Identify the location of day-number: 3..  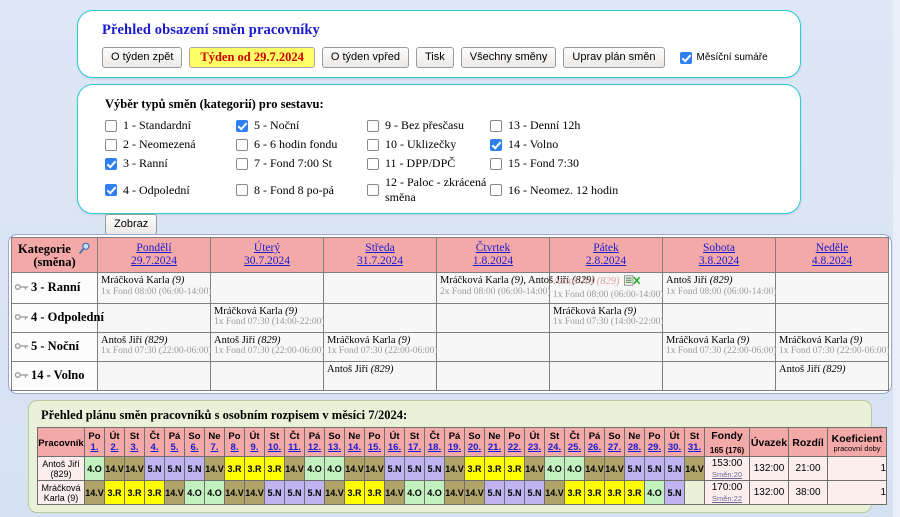
(134, 447).